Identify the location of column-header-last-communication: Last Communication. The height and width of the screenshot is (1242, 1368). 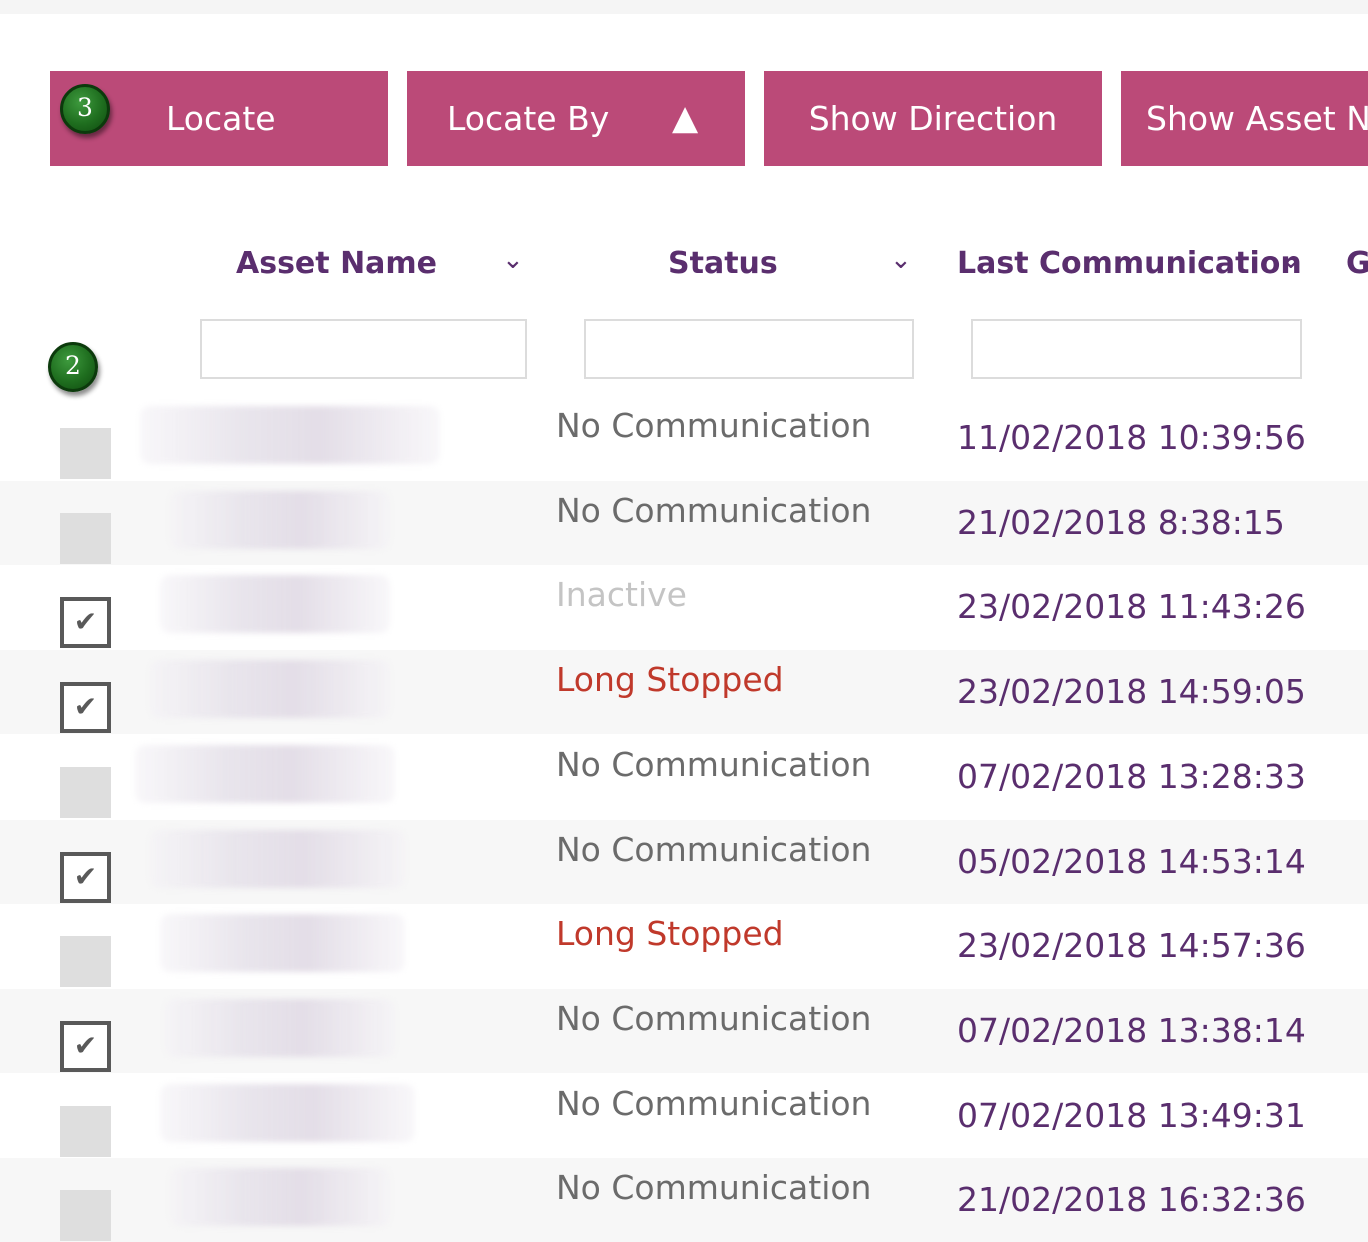
(1129, 263).